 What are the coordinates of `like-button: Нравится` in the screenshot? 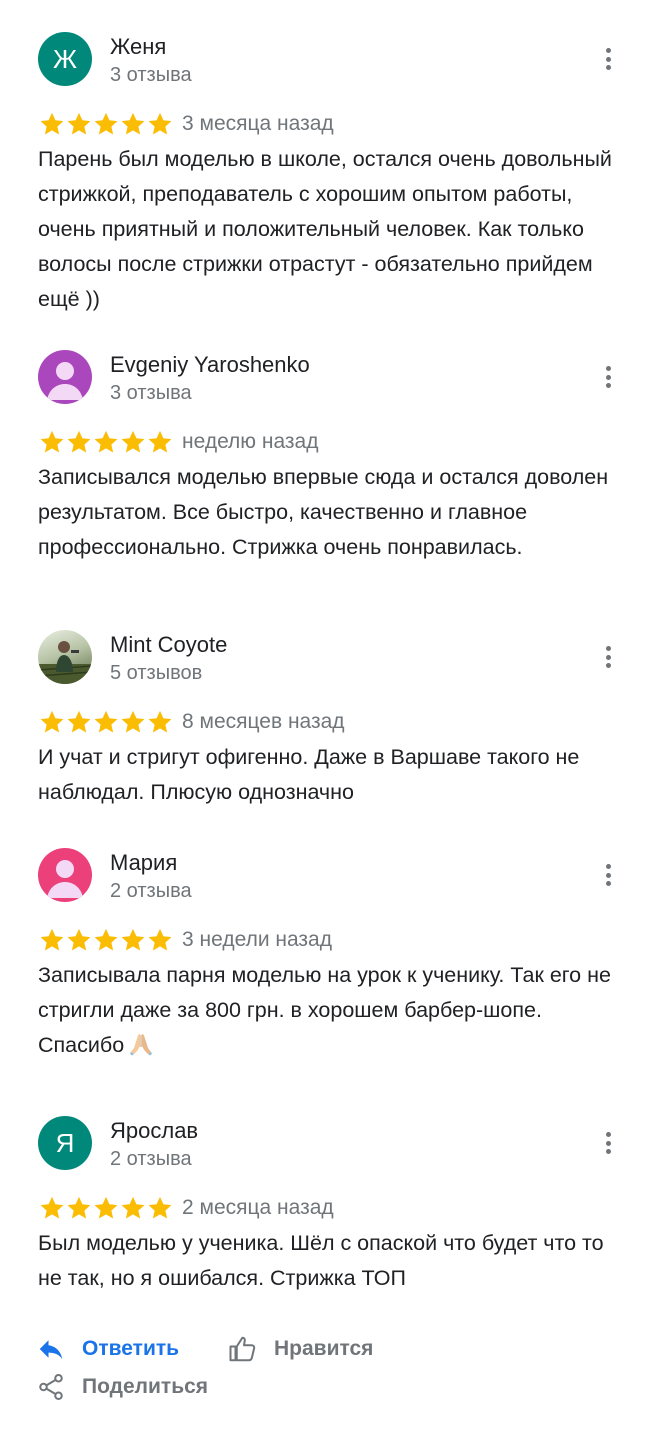 It's located at (300, 1349).